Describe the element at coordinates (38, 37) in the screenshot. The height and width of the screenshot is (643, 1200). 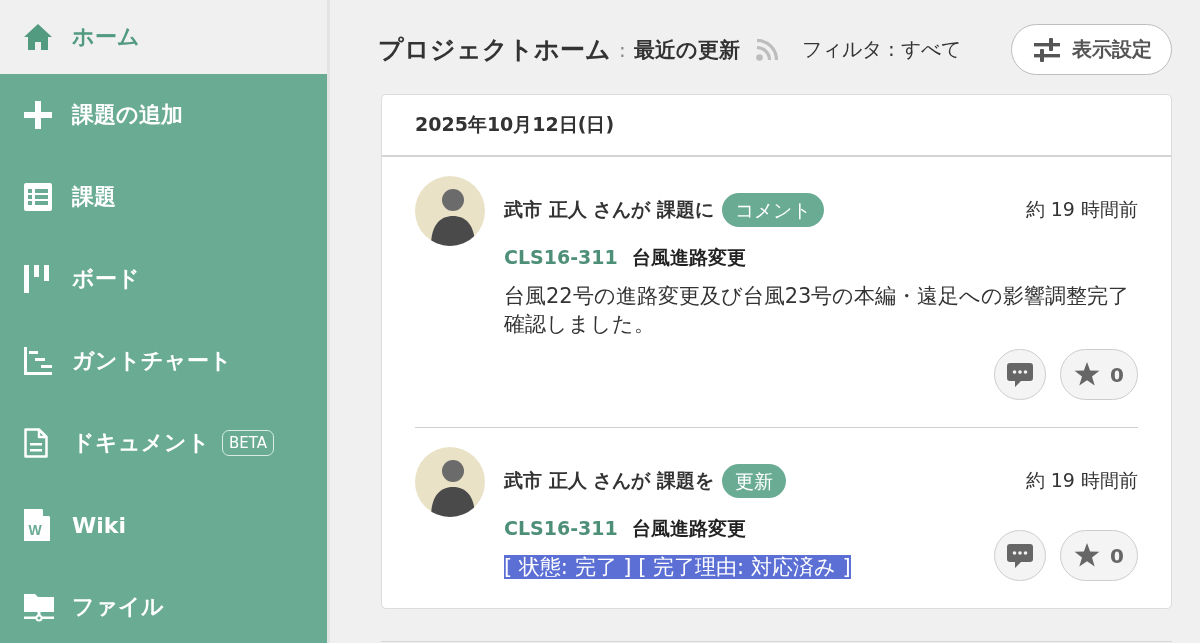
I see `home-icon` at that location.